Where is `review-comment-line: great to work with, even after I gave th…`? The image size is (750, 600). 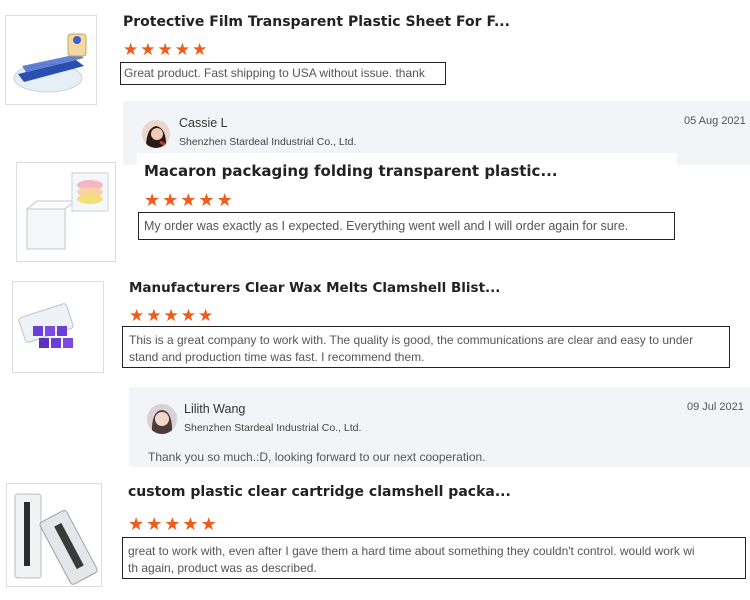
review-comment-line: great to work with, even after I gave th… is located at coordinates (411, 551).